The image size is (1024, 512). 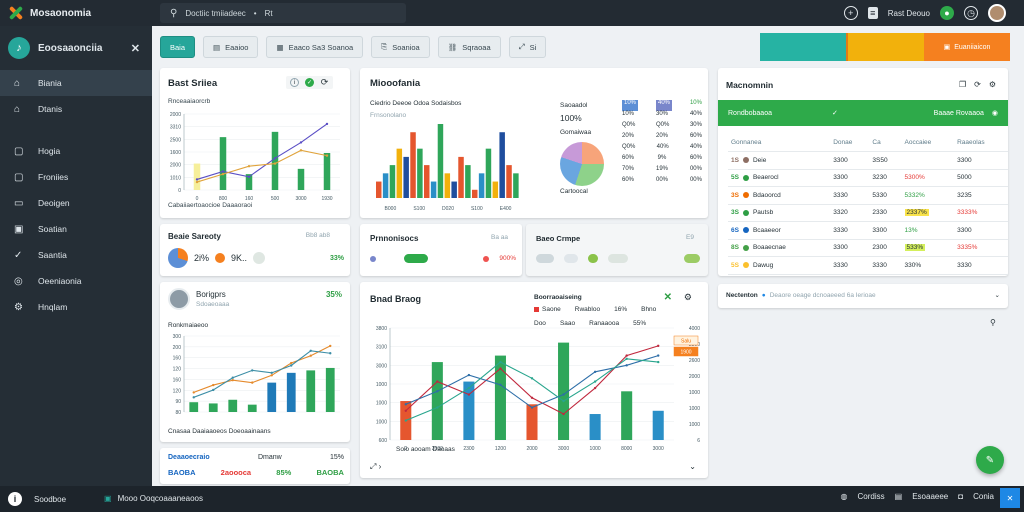 I want to click on toolbar-button-1: Baia, so click(x=178, y=47).